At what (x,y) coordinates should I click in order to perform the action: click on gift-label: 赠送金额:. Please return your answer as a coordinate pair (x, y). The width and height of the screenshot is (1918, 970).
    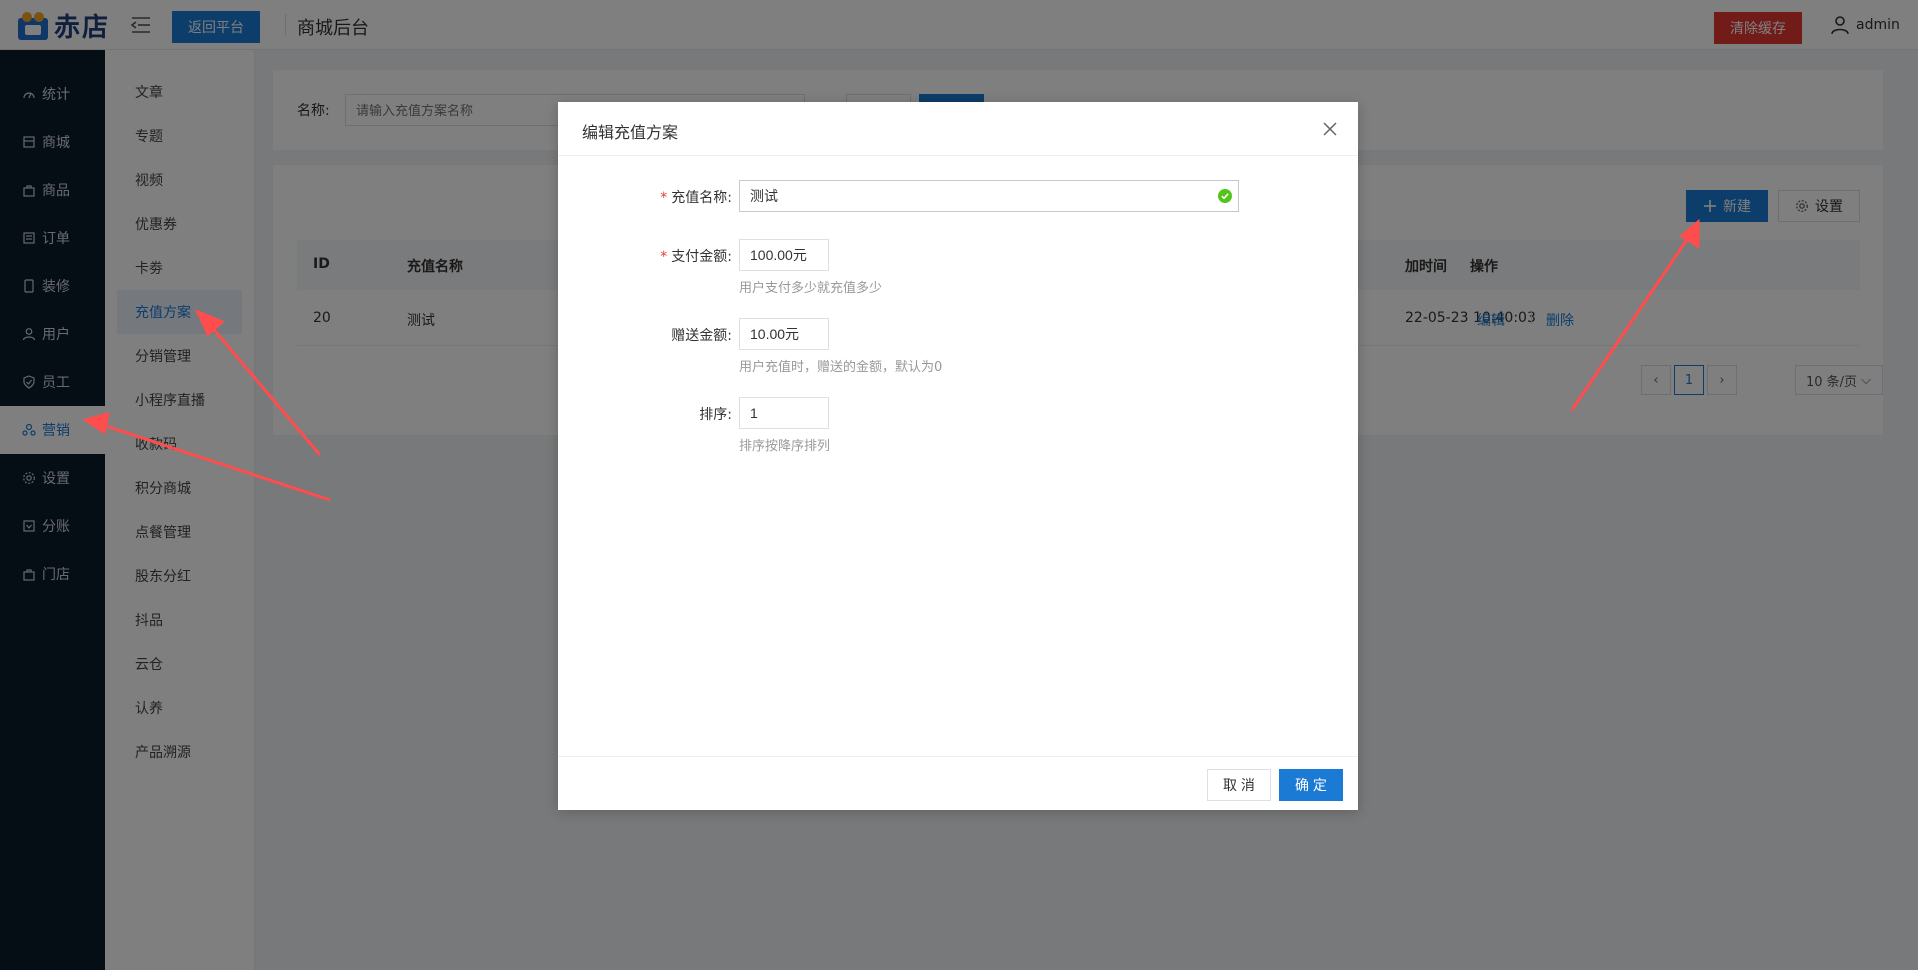
    Looking at the image, I should click on (701, 336).